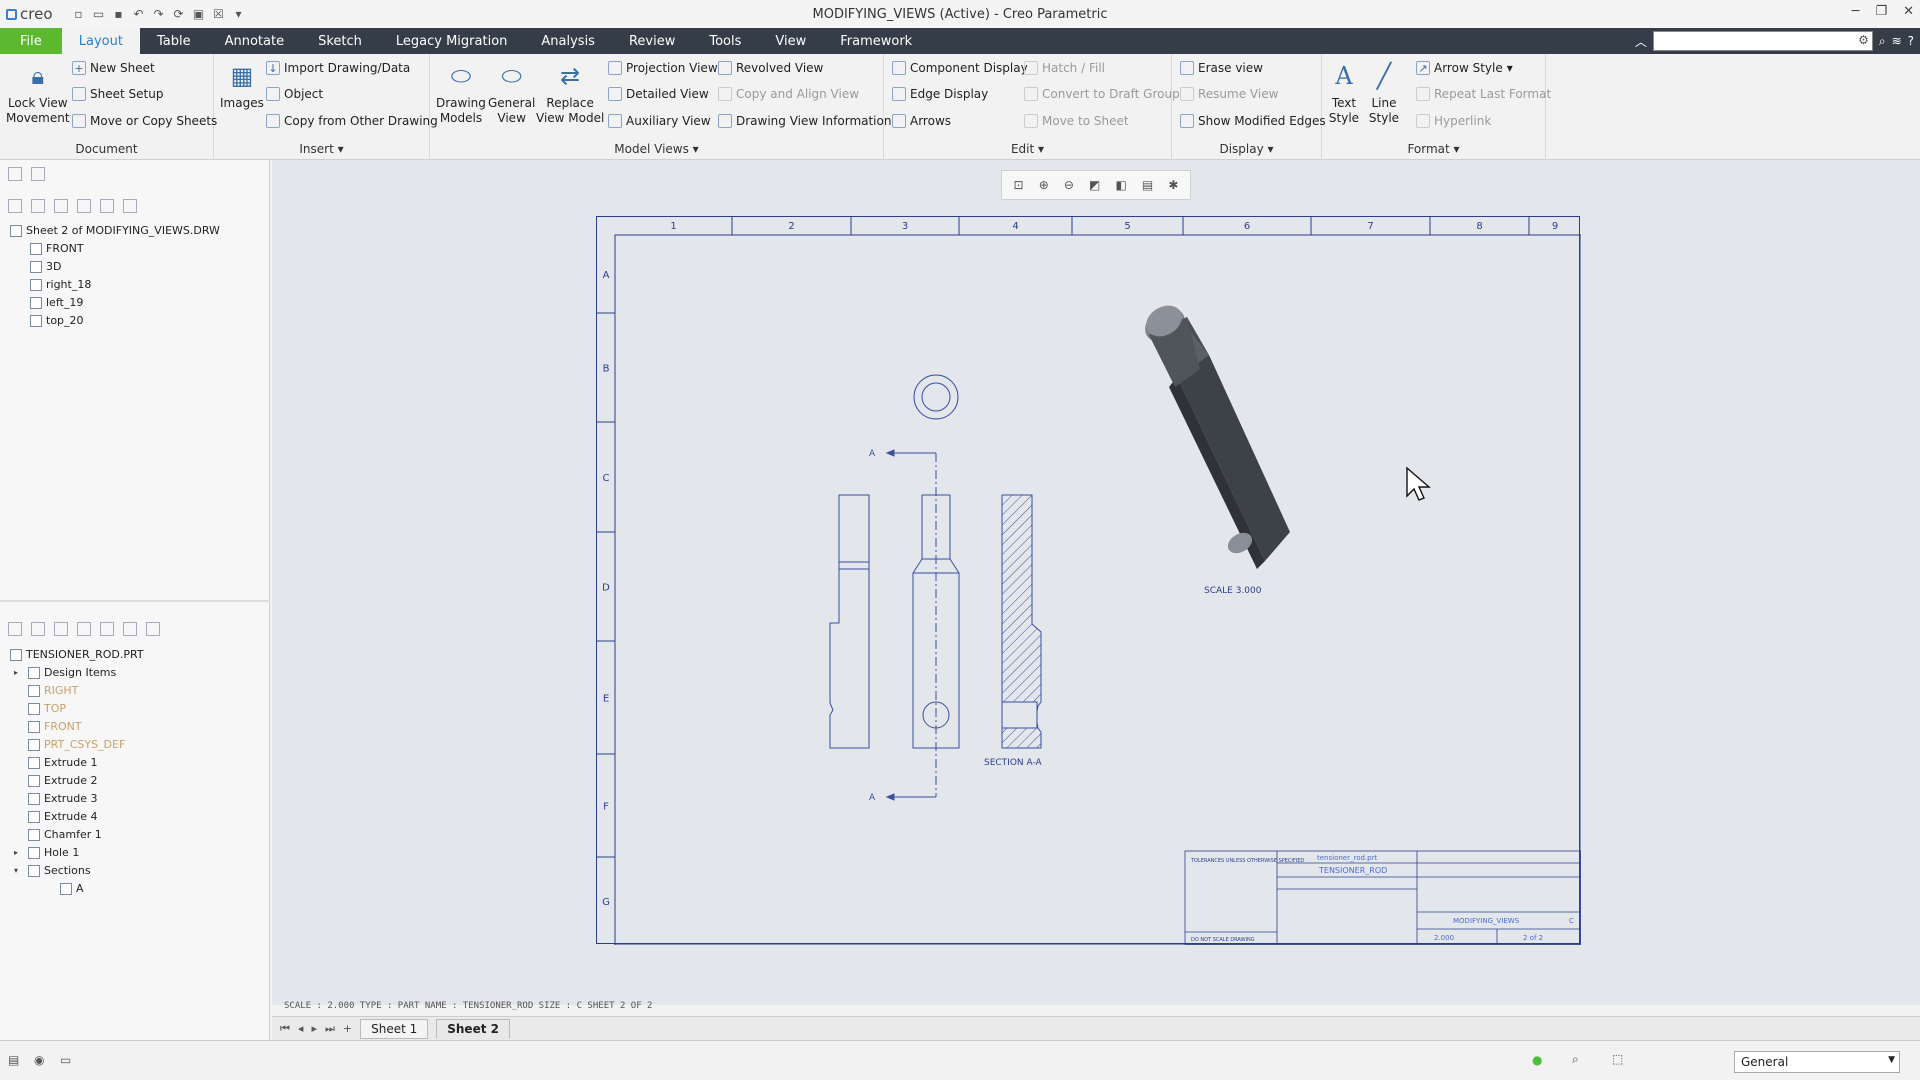 Image resolution: width=1920 pixels, height=1080 pixels. What do you see at coordinates (1908, 11) in the screenshot?
I see `close-button: ✕` at bounding box center [1908, 11].